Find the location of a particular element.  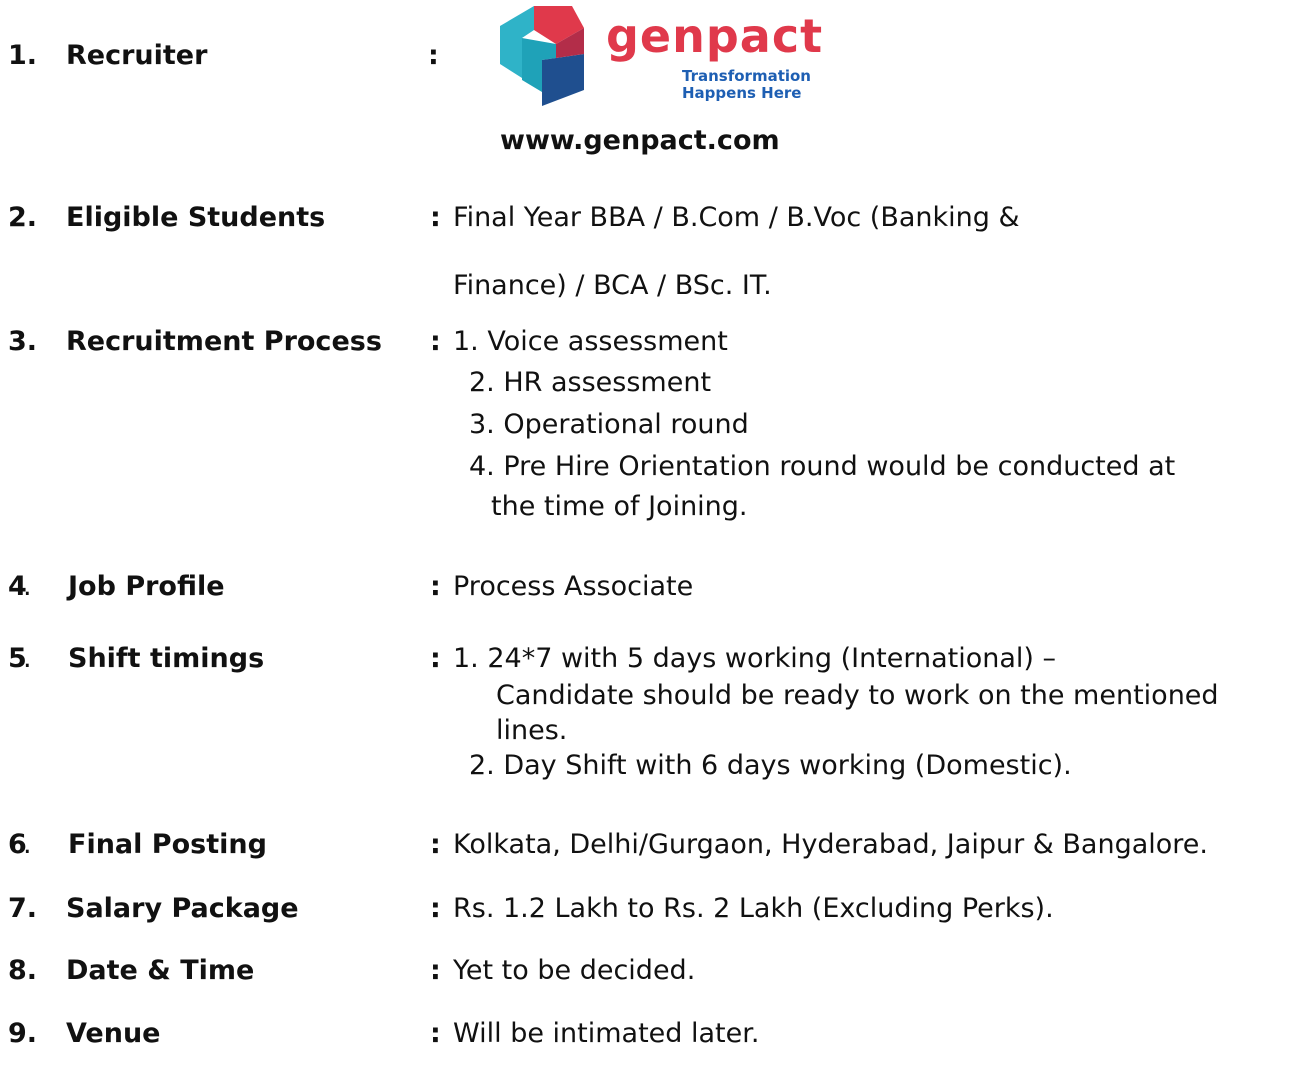

logo-tagline-1: Transformation is located at coordinates (746, 76).